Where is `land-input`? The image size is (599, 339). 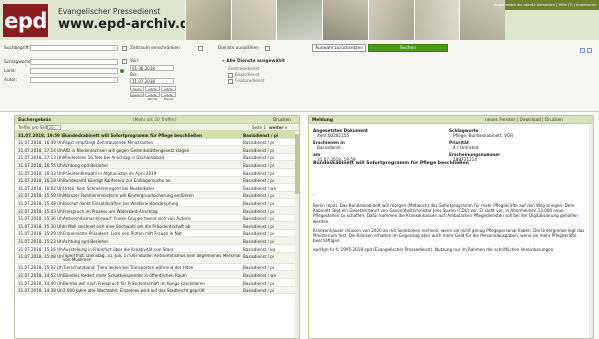 land-input is located at coordinates (74, 71).